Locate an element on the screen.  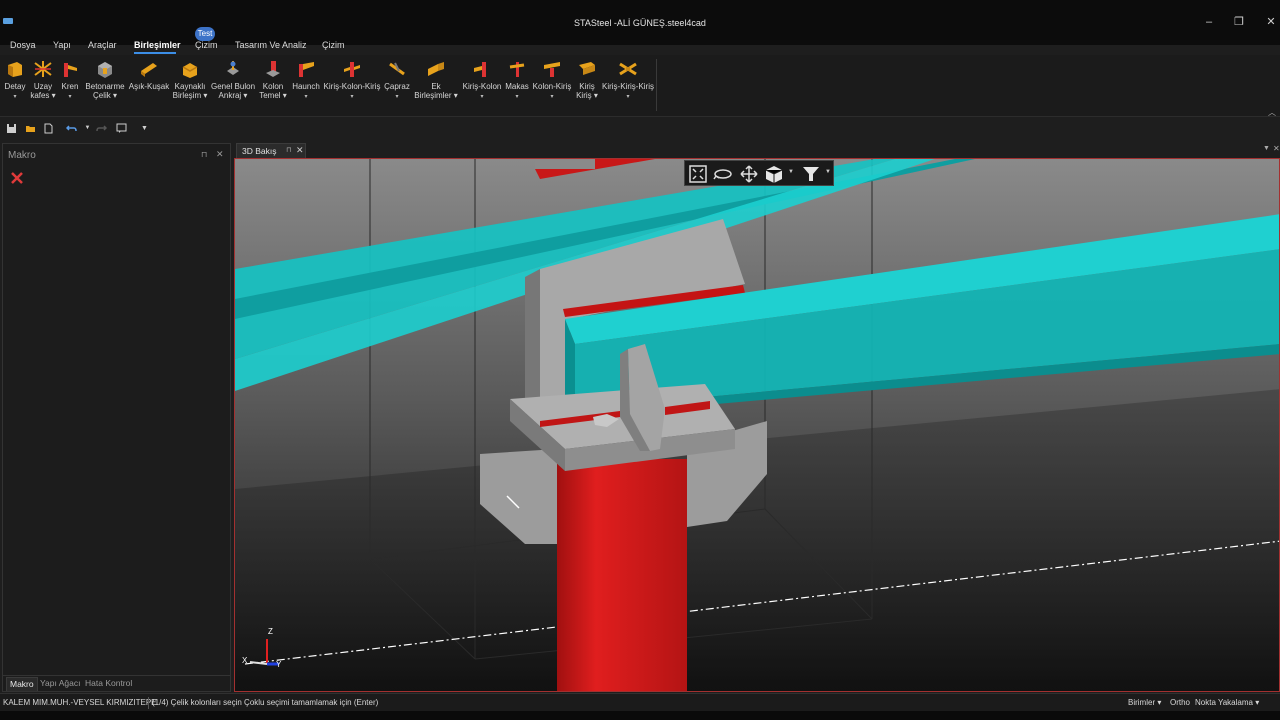
beam-column-beam-icon is located at coordinates (352, 69).